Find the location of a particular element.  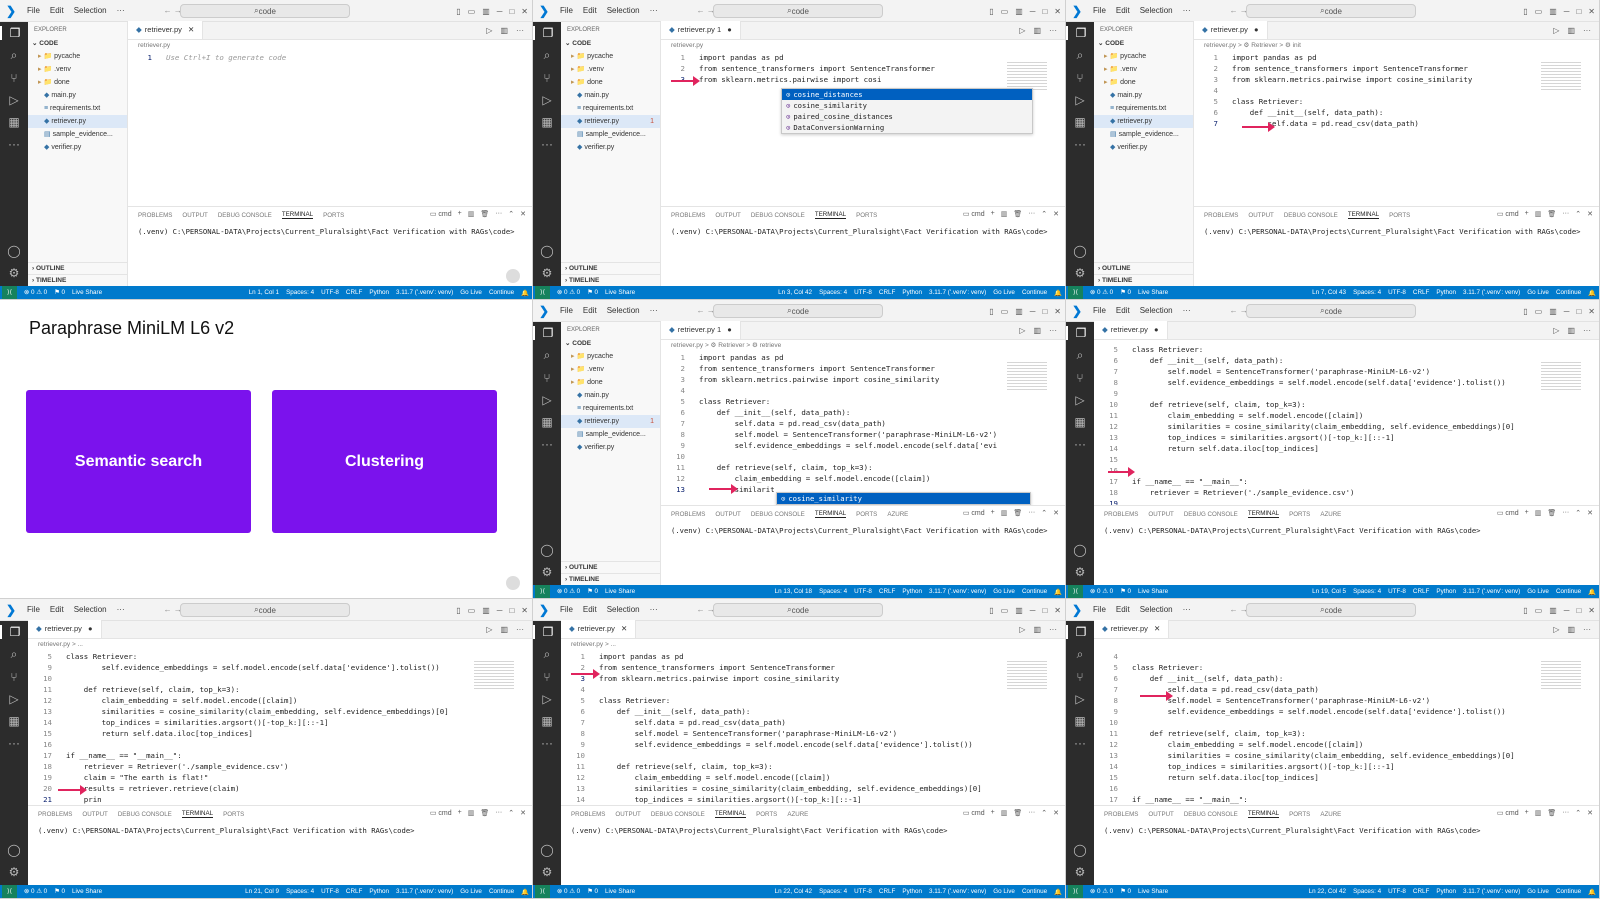

minimize-icon: ─ is located at coordinates (1567, 311).